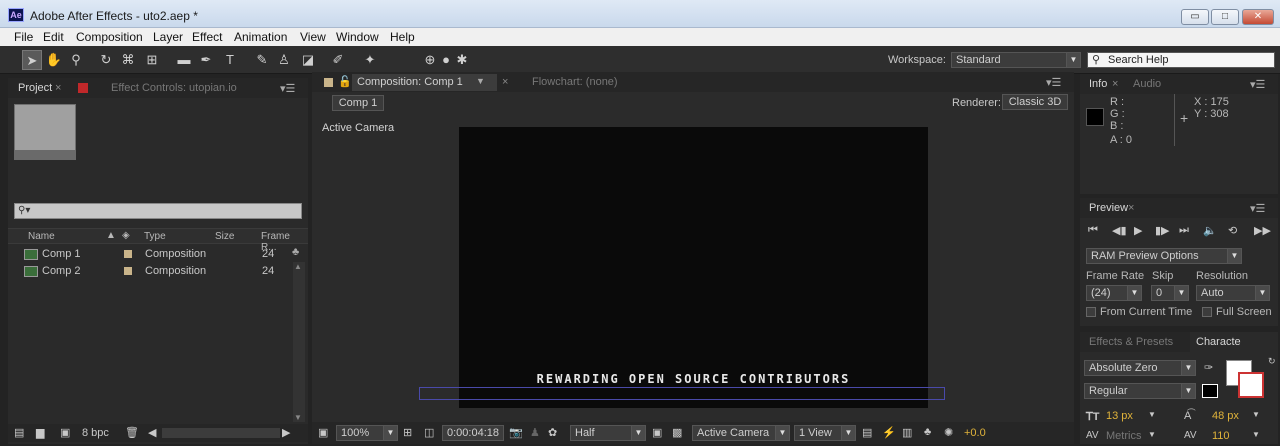  I want to click on first-frame-icon: ⏮, so click(1093, 230).